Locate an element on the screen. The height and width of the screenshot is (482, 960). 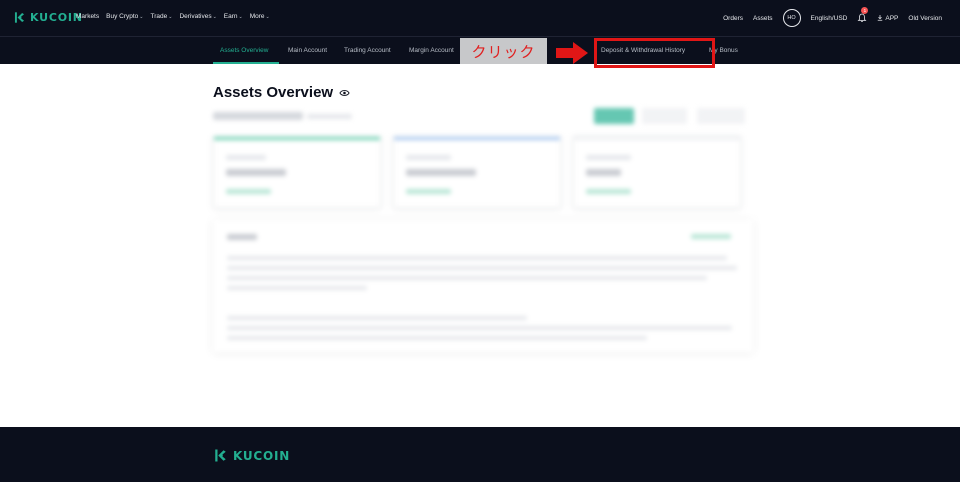
arrow-right-icon is located at coordinates (572, 53).